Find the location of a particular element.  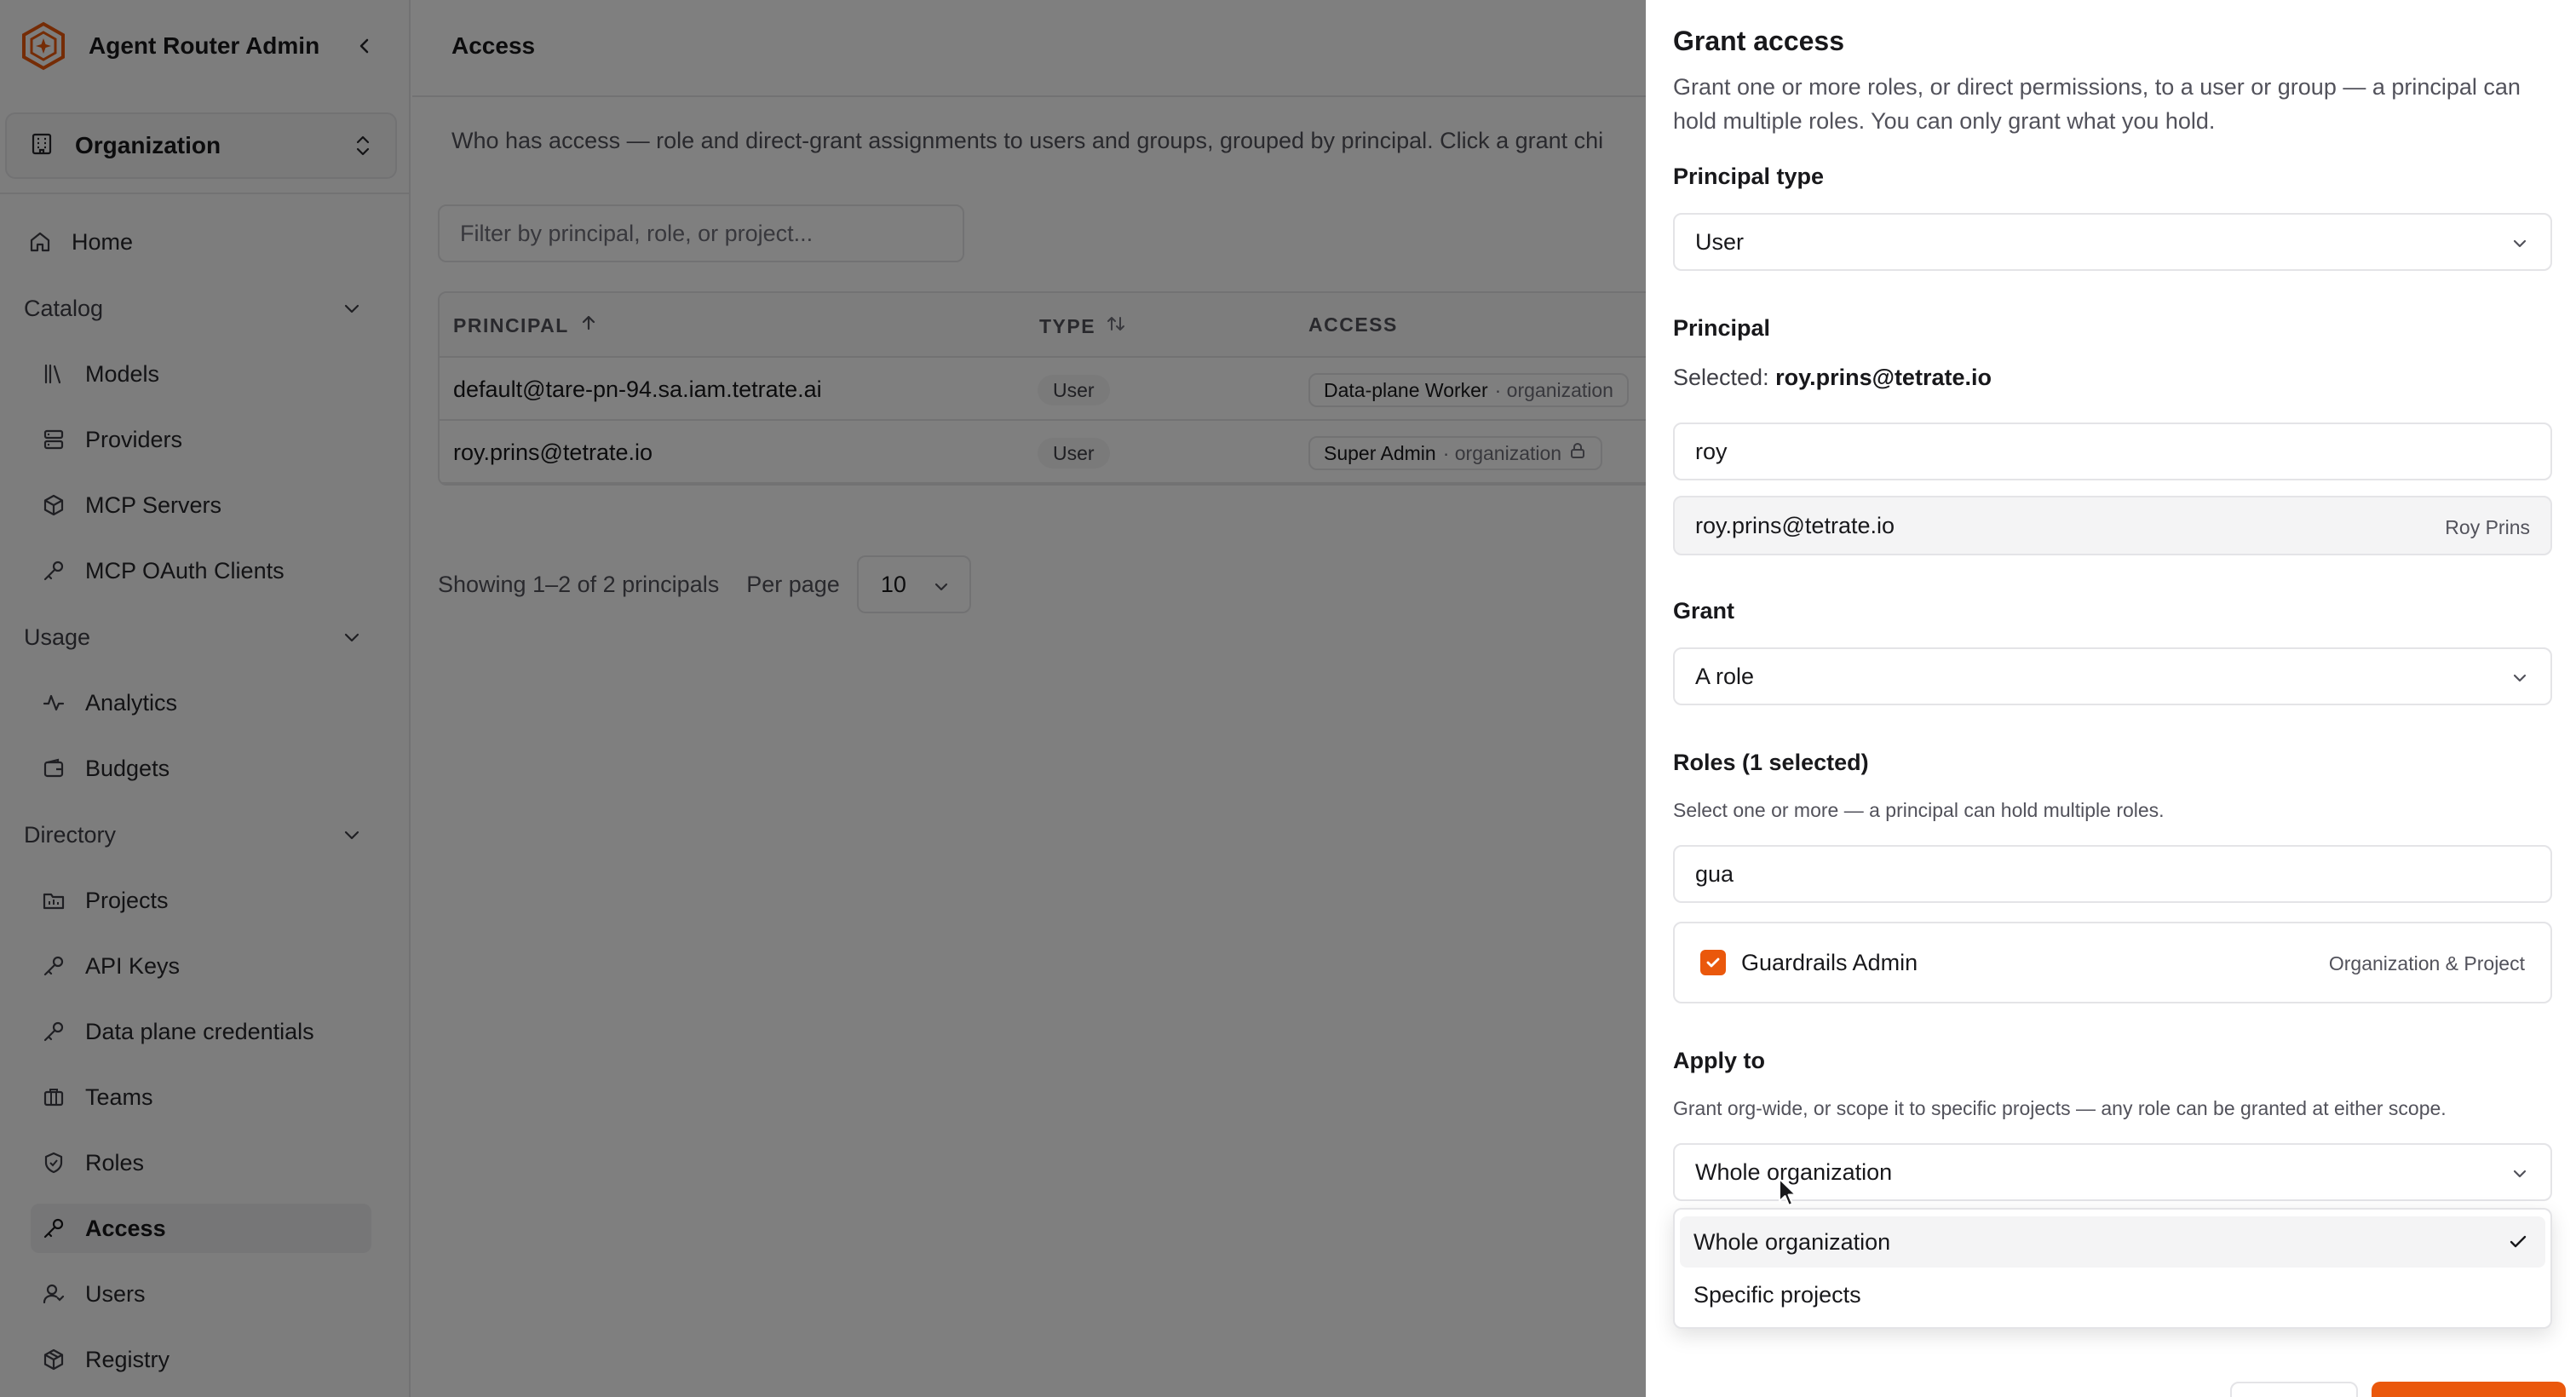

principal-selected-label: Selected: is located at coordinates (1721, 377).